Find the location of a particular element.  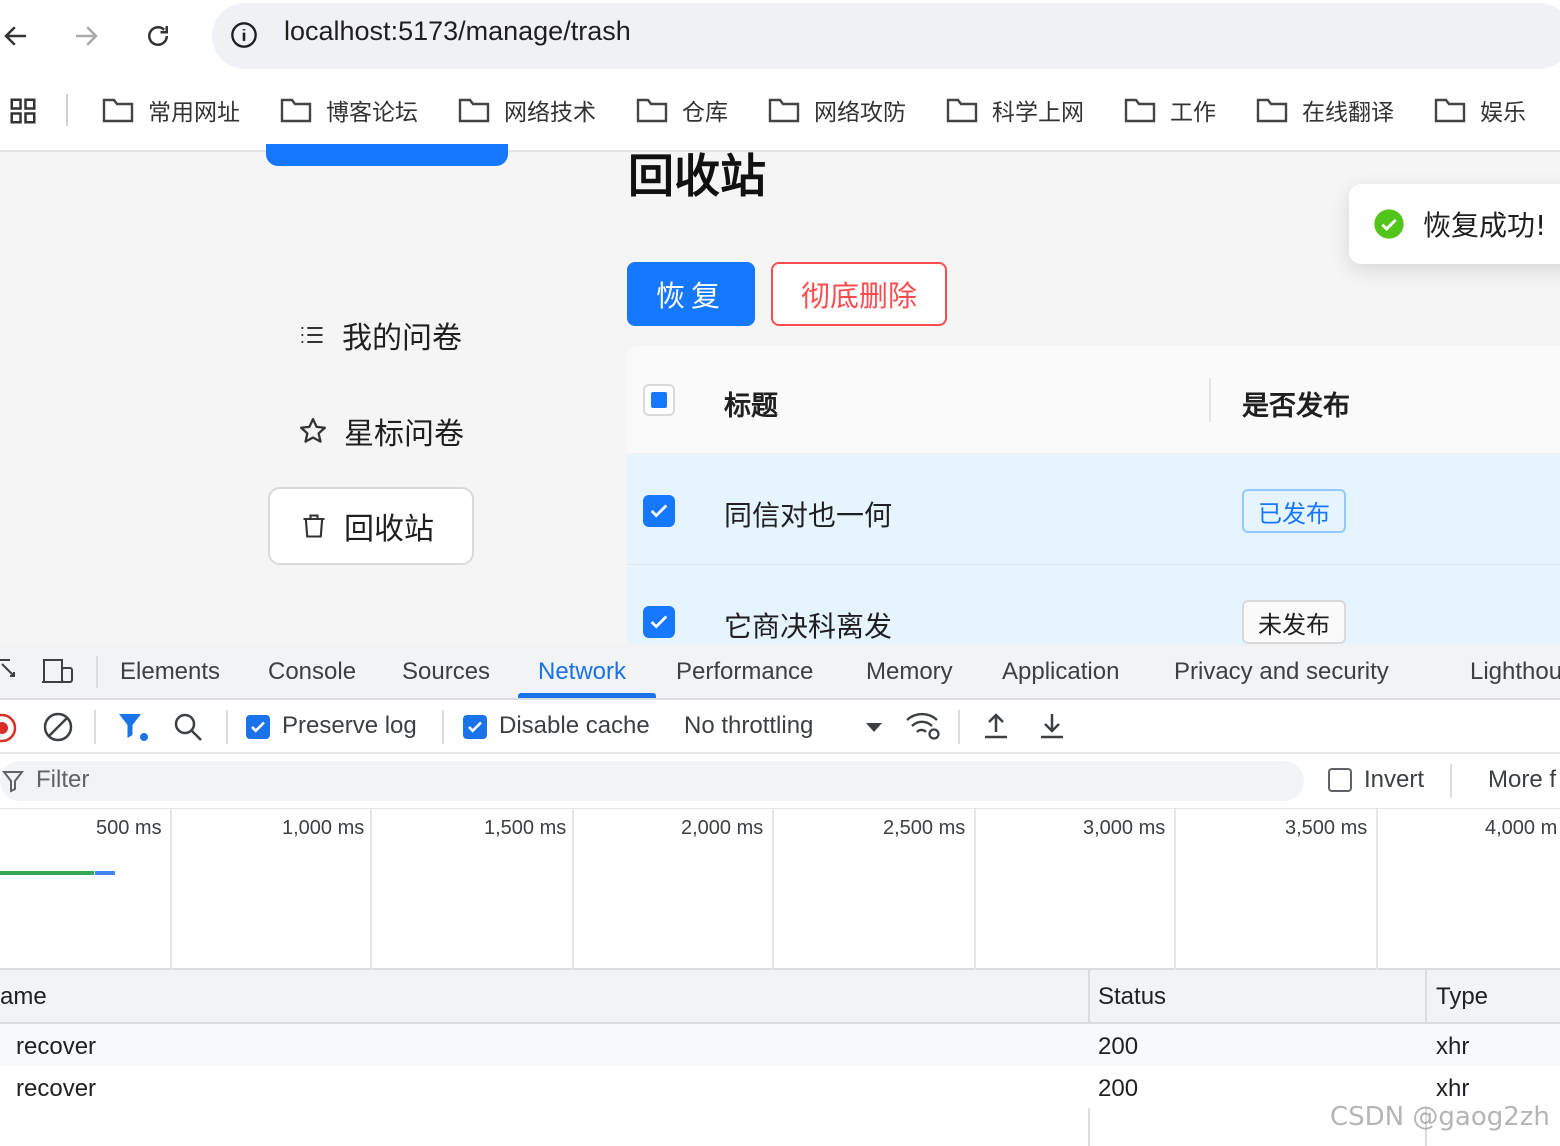

bookmarks-divider is located at coordinates (67, 110).